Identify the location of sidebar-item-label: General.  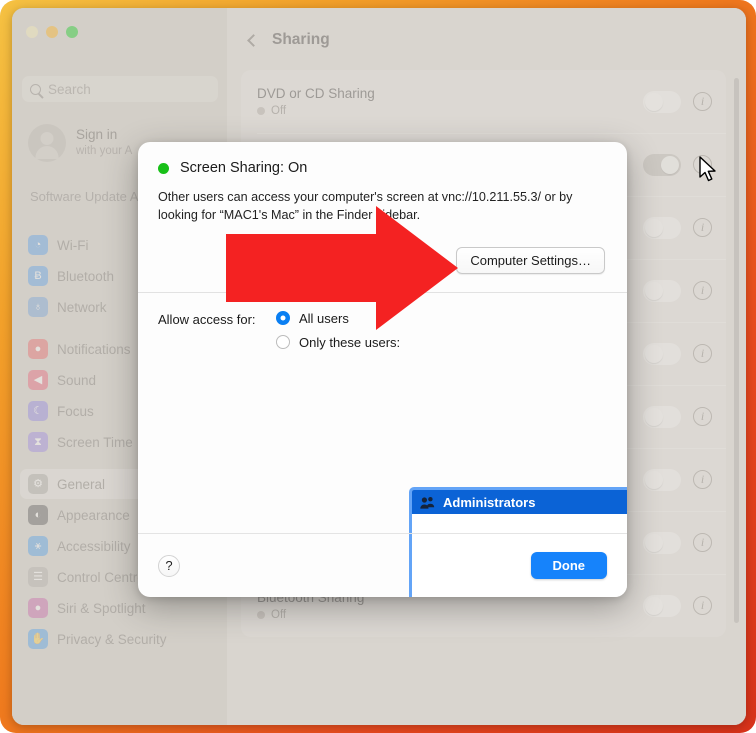
(81, 484).